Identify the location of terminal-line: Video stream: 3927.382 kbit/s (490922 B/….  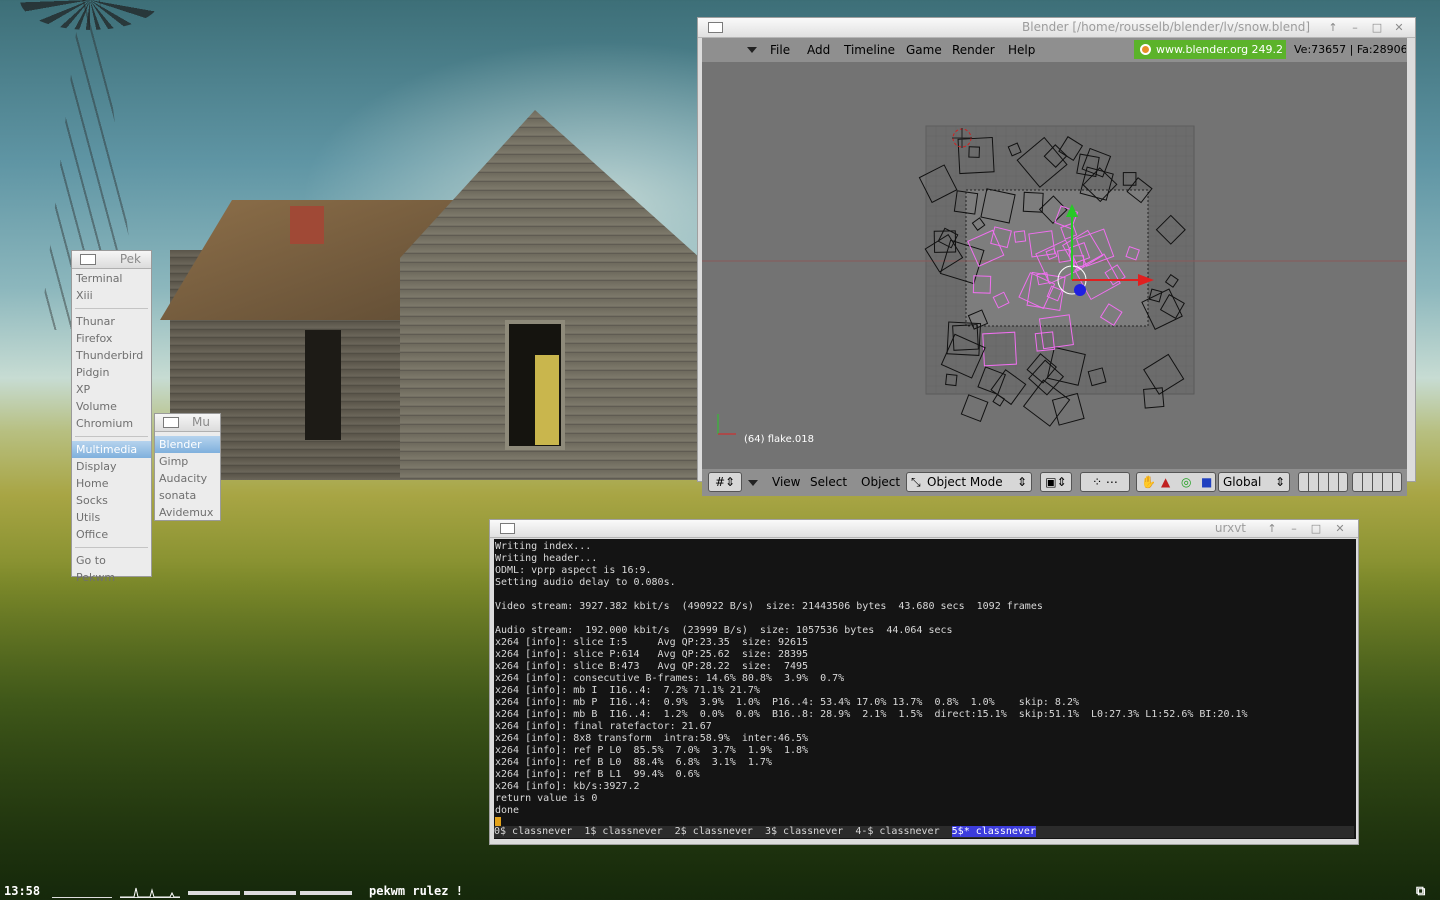
(769, 606).